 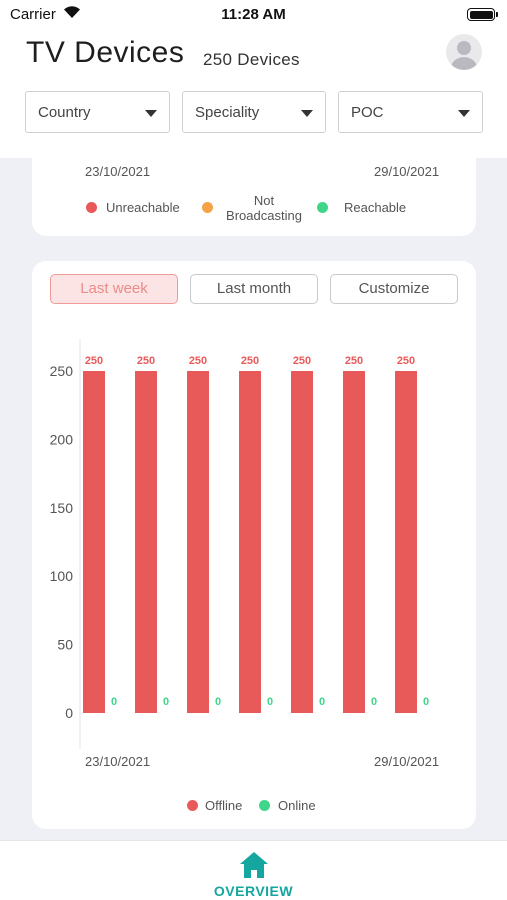 I want to click on page-title: TV Devices, so click(x=105, y=52).